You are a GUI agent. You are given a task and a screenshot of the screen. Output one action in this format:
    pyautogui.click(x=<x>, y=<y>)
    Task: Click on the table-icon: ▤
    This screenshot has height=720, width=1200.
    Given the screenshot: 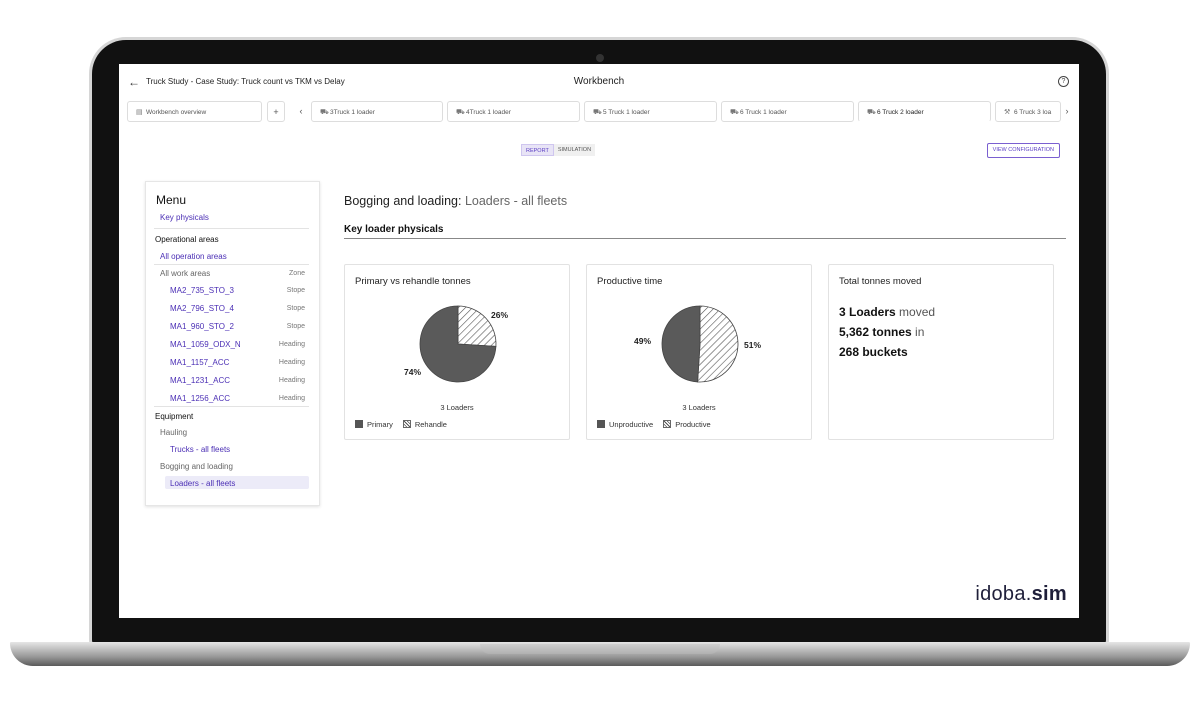 What is the action you would take?
    pyautogui.click(x=139, y=112)
    